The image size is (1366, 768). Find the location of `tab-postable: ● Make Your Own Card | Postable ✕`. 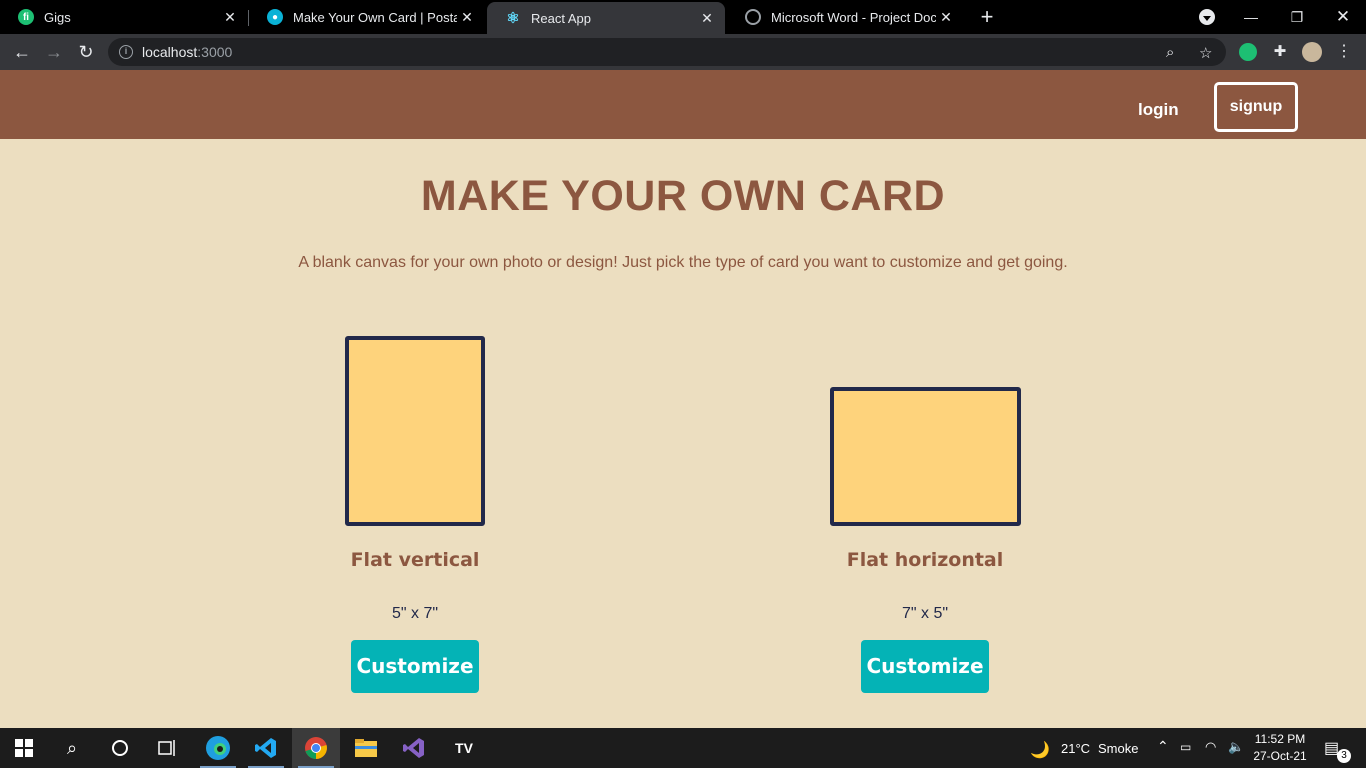

tab-postable: ● Make Your Own Card | Postable ✕ is located at coordinates (367, 17).